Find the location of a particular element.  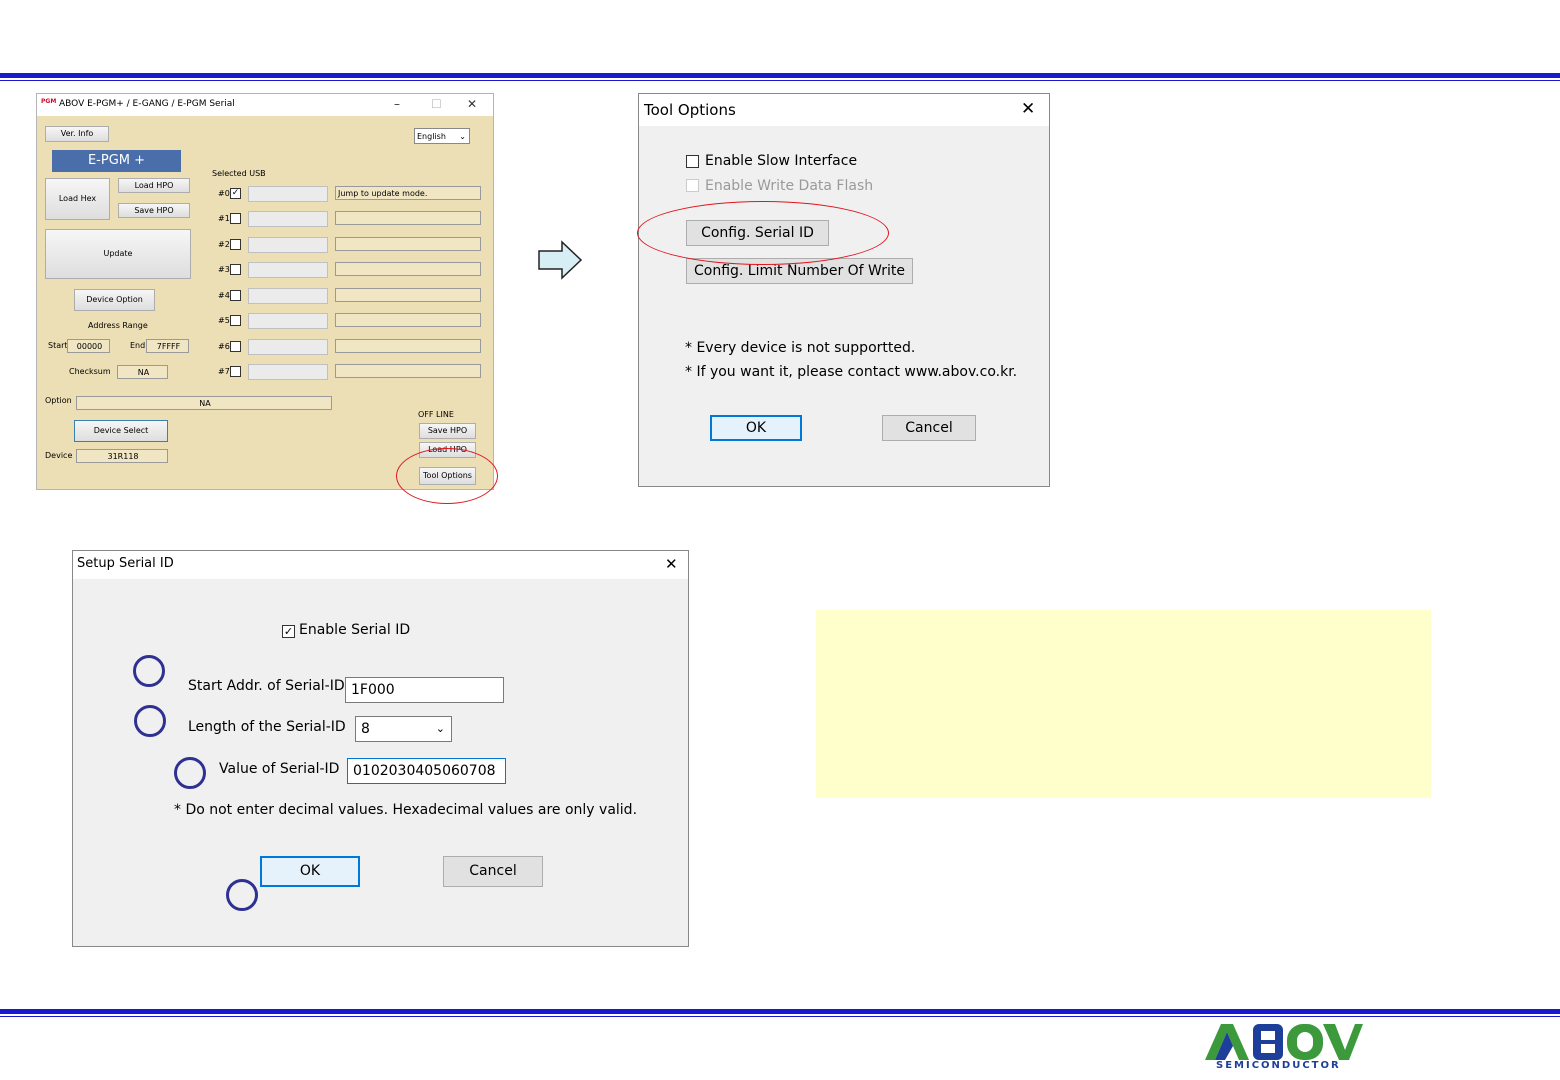

offline-save-hpo-button: Save HPO is located at coordinates (447, 431).